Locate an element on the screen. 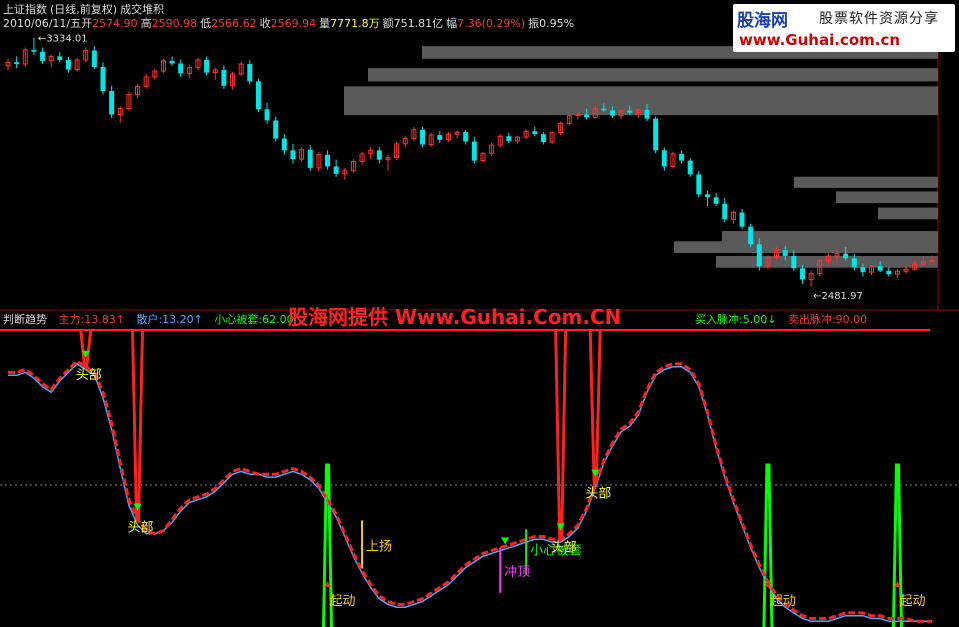  retail-label: 散户 is located at coordinates (147, 319).